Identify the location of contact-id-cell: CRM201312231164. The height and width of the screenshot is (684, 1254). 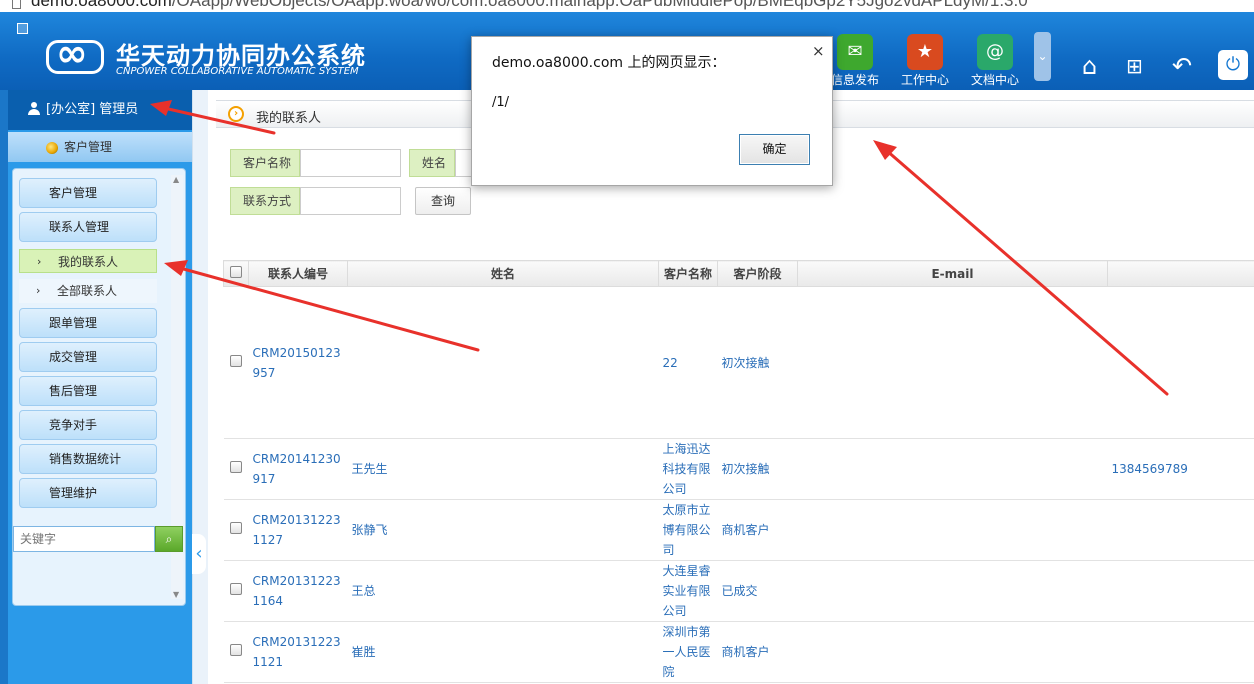
(298, 591).